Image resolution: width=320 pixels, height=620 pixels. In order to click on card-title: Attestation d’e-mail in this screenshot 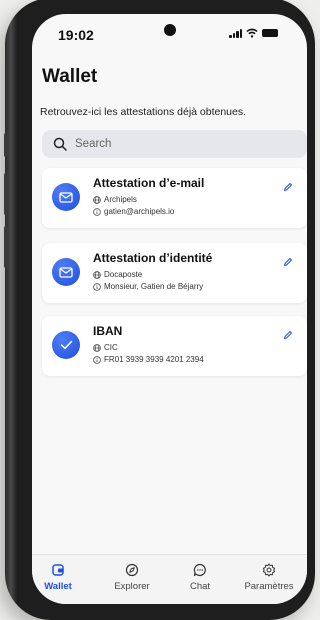, I will do `click(149, 183)`.